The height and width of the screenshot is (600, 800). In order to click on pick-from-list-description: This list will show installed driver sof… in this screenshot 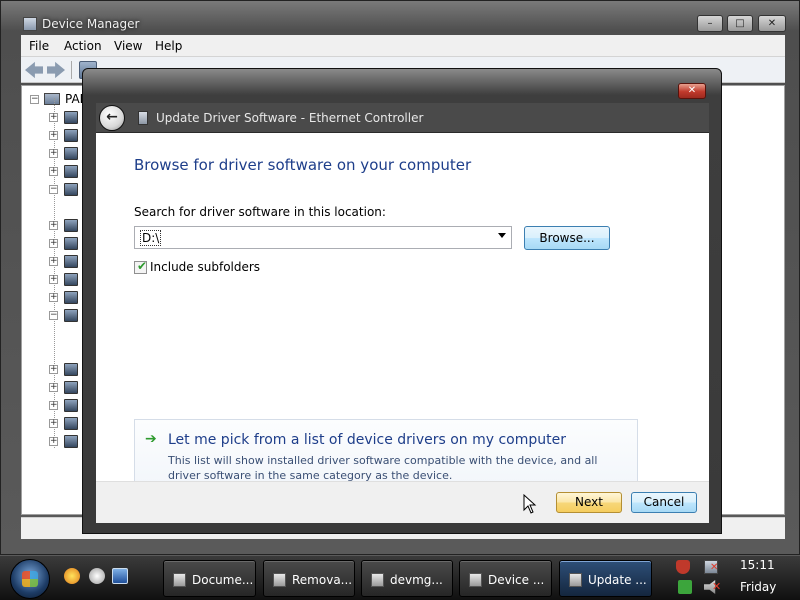, I will do `click(383, 468)`.